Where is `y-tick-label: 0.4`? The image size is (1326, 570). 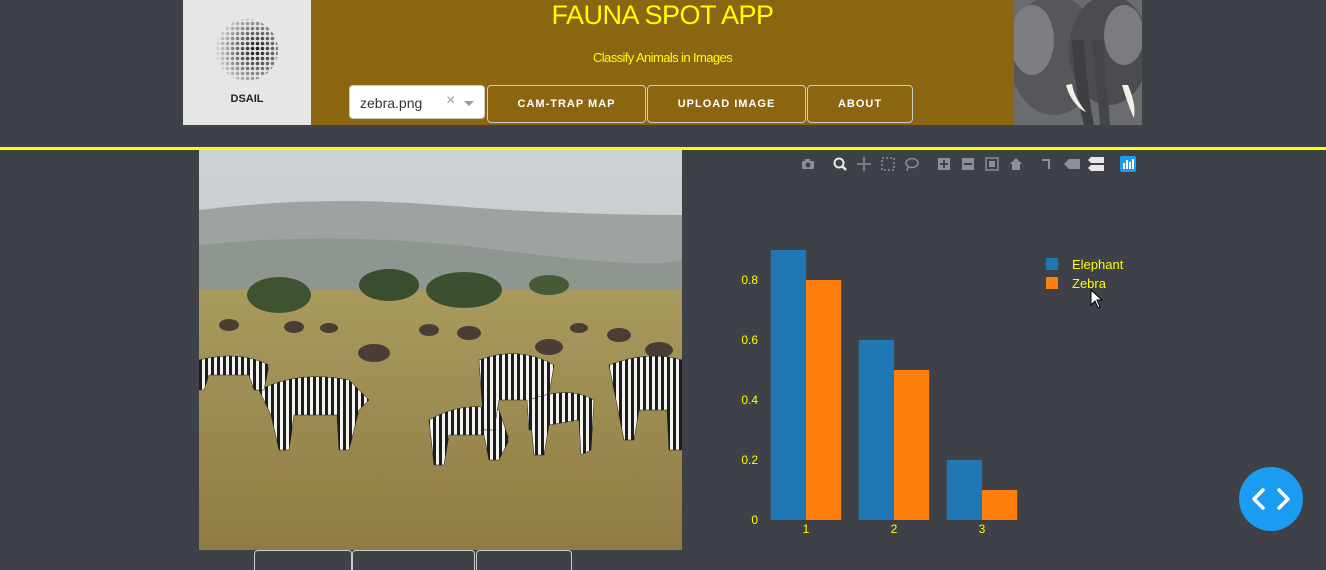
y-tick-label: 0.4 is located at coordinates (749, 400).